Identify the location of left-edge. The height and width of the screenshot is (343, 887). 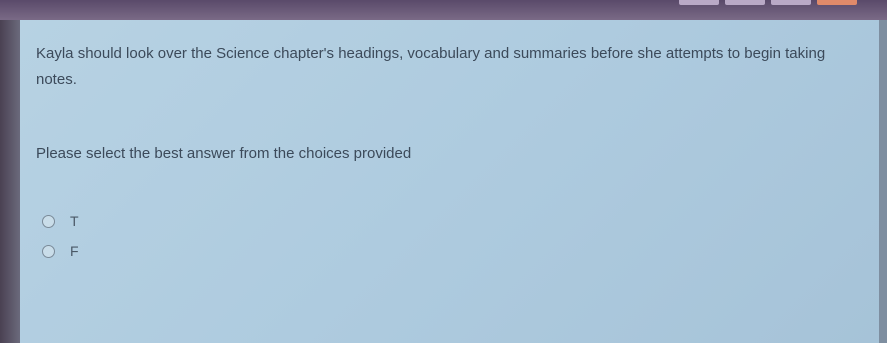
(10, 181).